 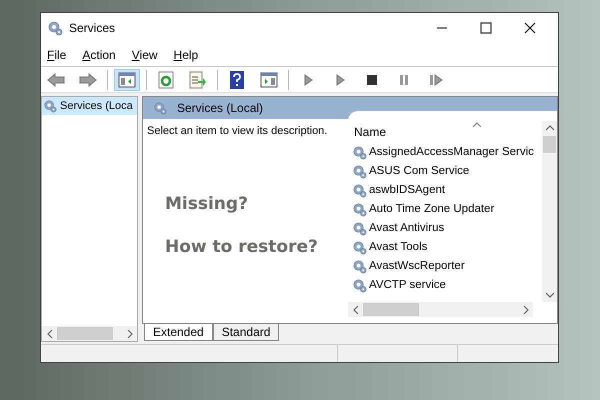 I want to click on panel-title: Services (Local), so click(x=220, y=108).